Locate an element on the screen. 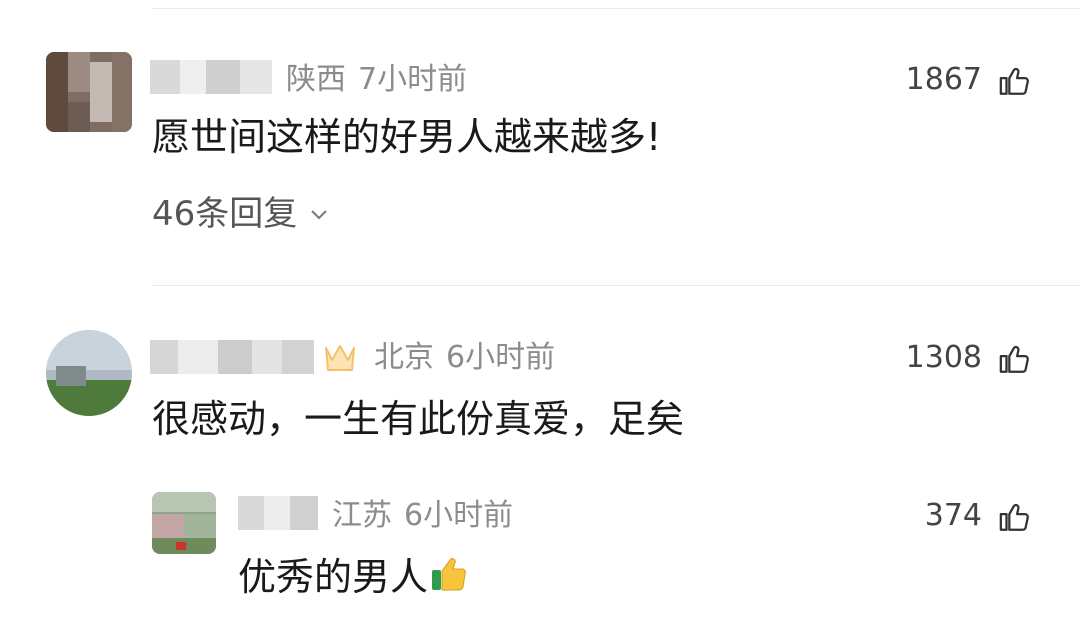 The height and width of the screenshot is (618, 1080). like-count: 1308 is located at coordinates (943, 357).